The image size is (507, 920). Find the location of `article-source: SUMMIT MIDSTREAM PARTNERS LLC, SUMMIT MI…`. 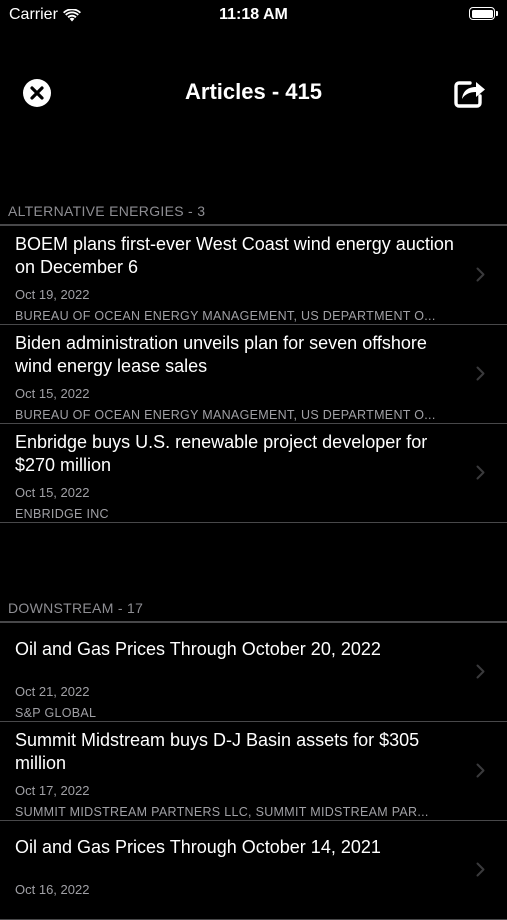

article-source: SUMMIT MIDSTREAM PARTNERS LLC, SUMMIT MI… is located at coordinates (222, 812).